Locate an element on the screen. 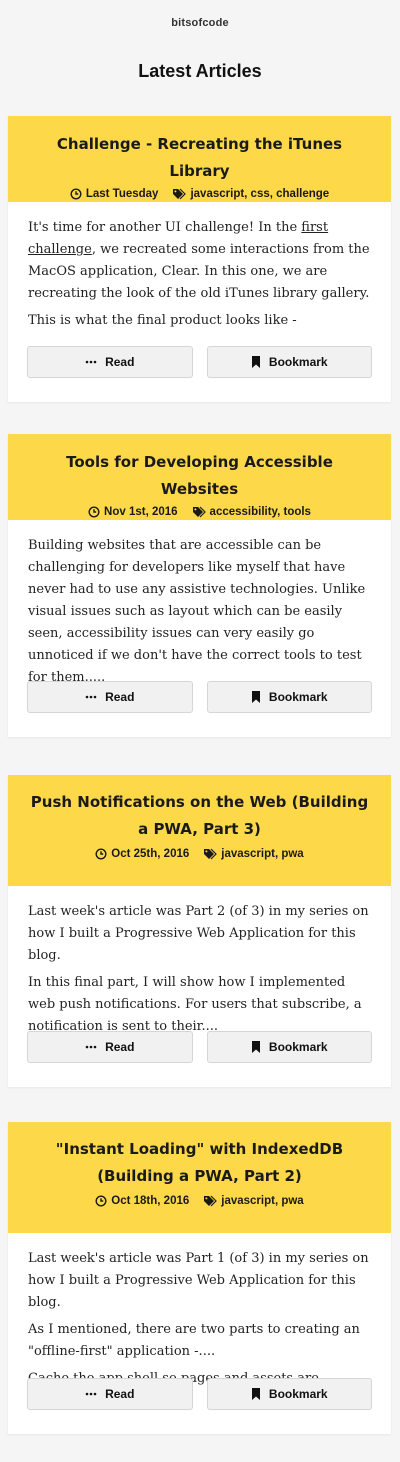 The width and height of the screenshot is (400, 1462). site-name: bitsofcode is located at coordinates (200, 23).